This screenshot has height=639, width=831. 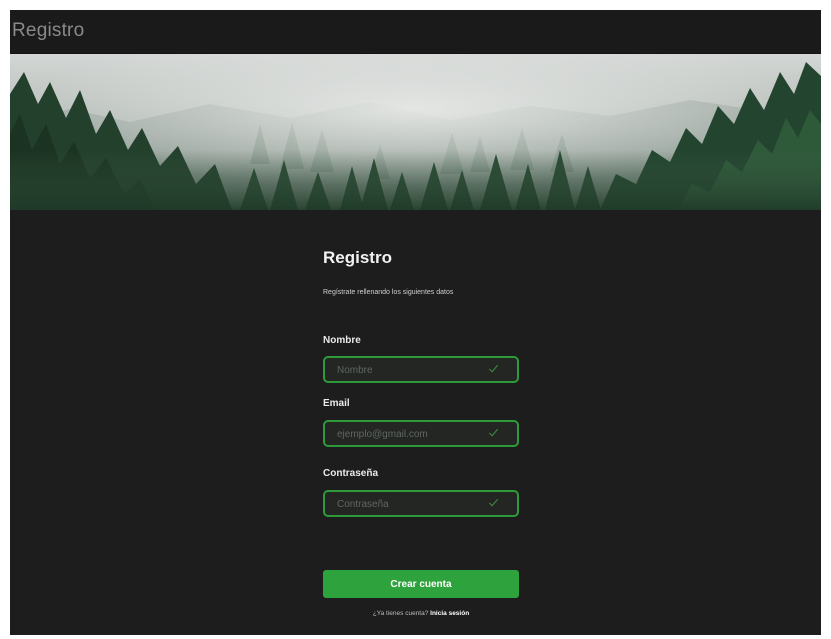 I want to click on email-input, so click(x=412, y=434).